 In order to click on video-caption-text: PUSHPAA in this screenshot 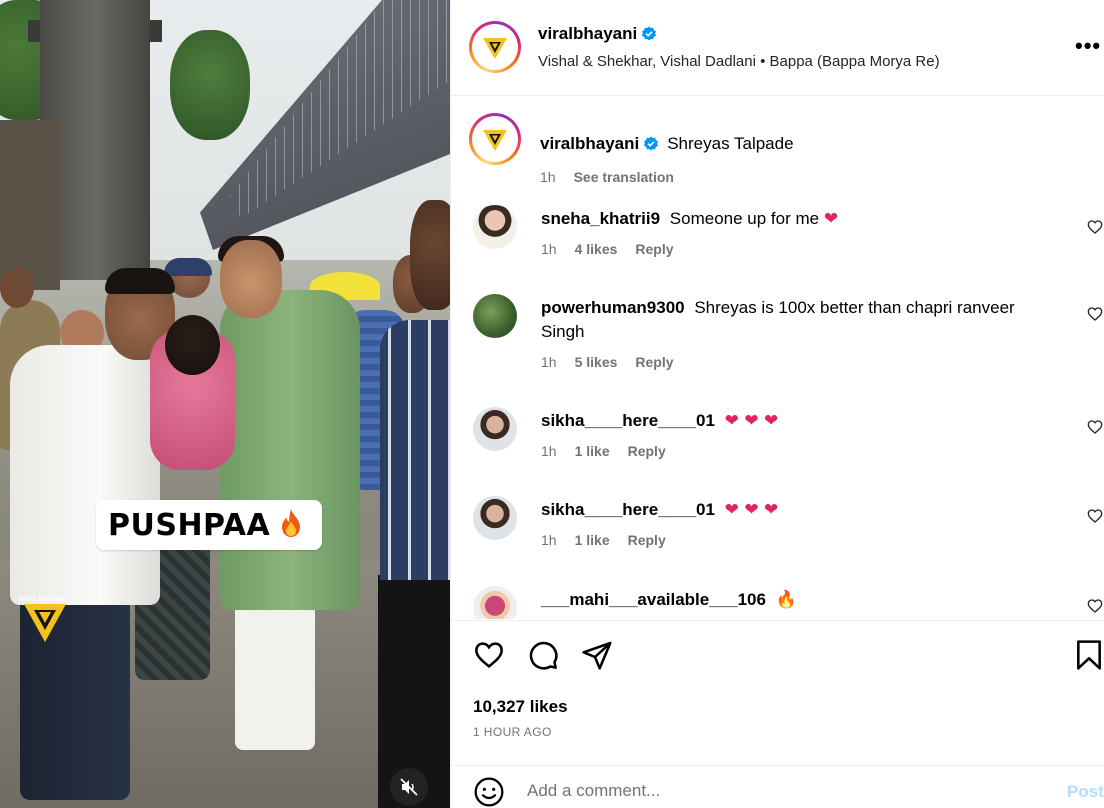, I will do `click(189, 525)`.